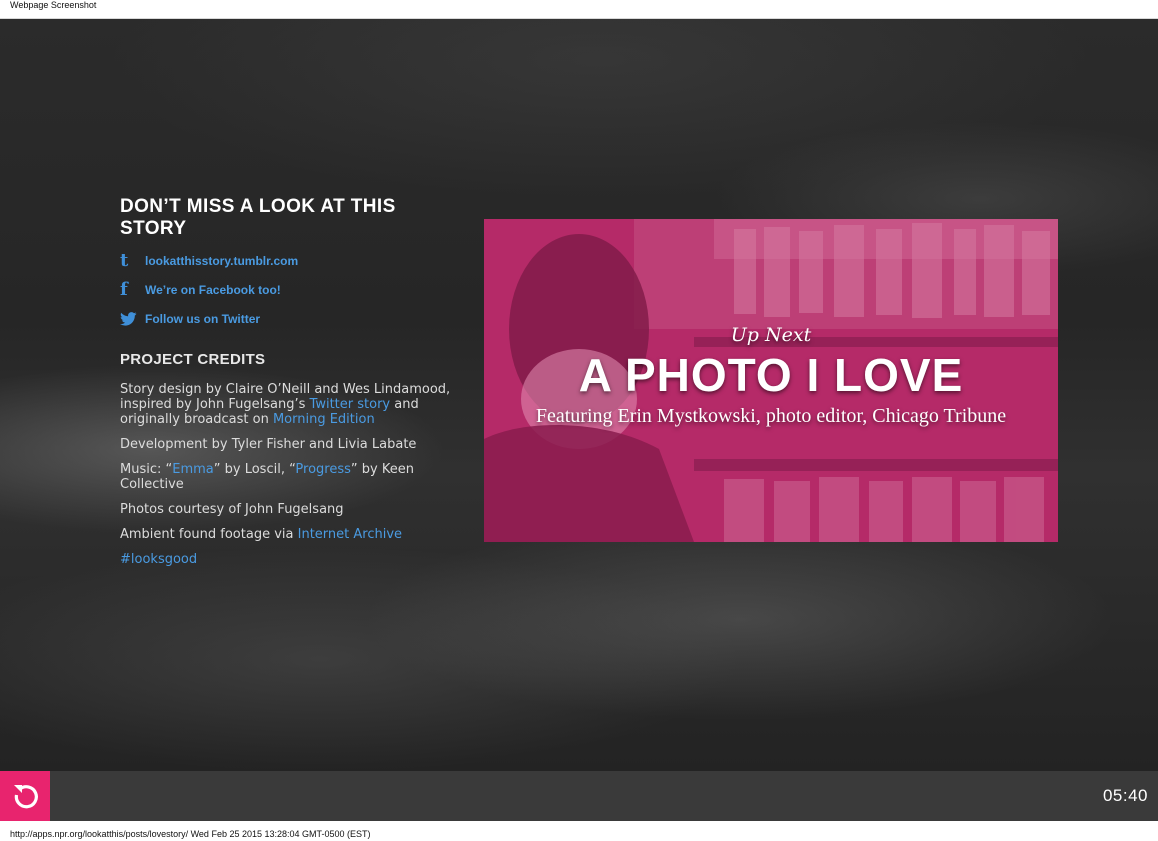 Image resolution: width=1158 pixels, height=841 pixels. Describe the element at coordinates (290, 559) in the screenshot. I see `credit-hashtag: #looksgood` at that location.